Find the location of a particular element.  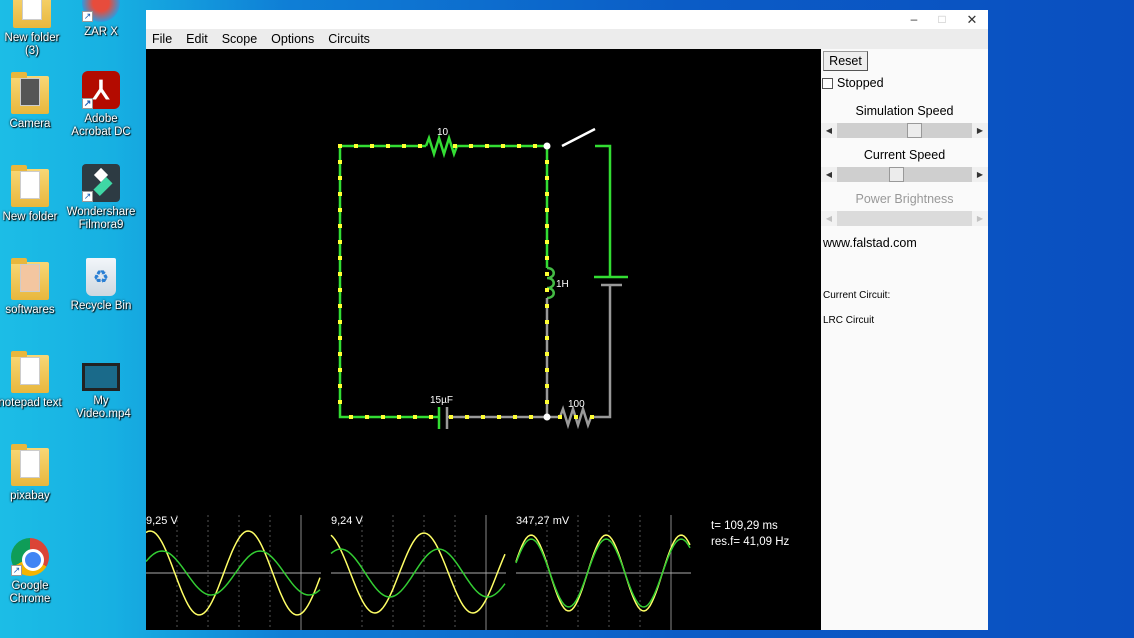

title-bar: – □ ✕ is located at coordinates (567, 19).